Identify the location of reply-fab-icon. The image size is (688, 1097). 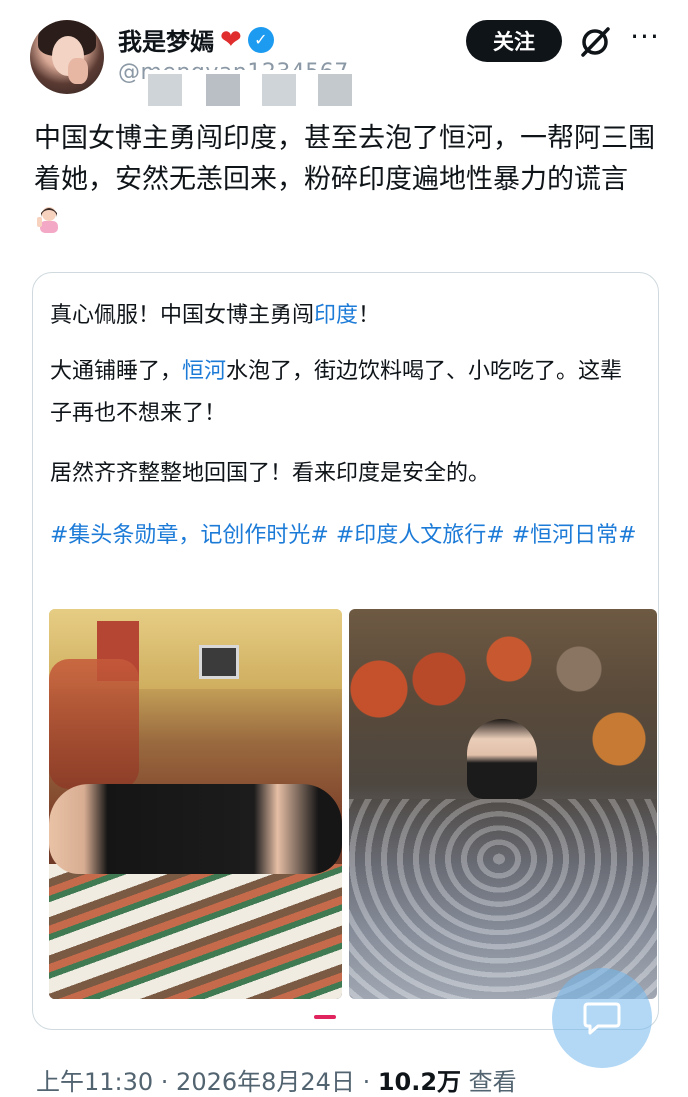
(602, 1018).